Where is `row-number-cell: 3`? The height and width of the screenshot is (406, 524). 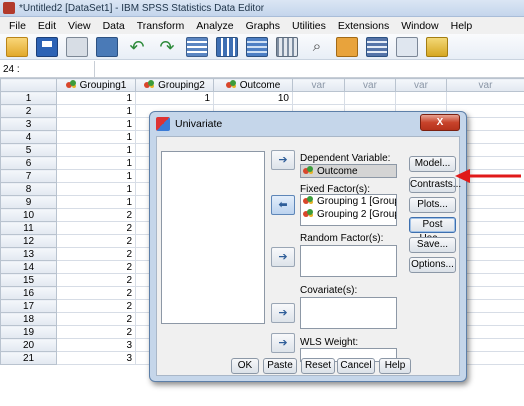
row-number-cell: 3 is located at coordinates (28, 124).